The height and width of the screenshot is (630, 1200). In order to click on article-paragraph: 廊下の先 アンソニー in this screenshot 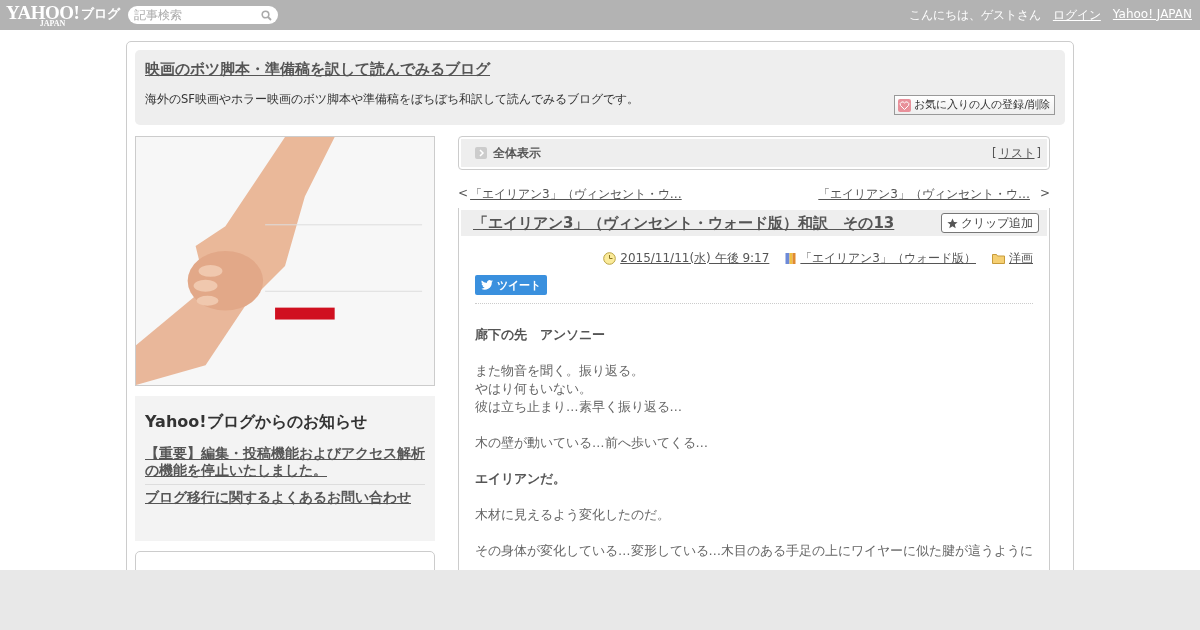, I will do `click(540, 335)`.